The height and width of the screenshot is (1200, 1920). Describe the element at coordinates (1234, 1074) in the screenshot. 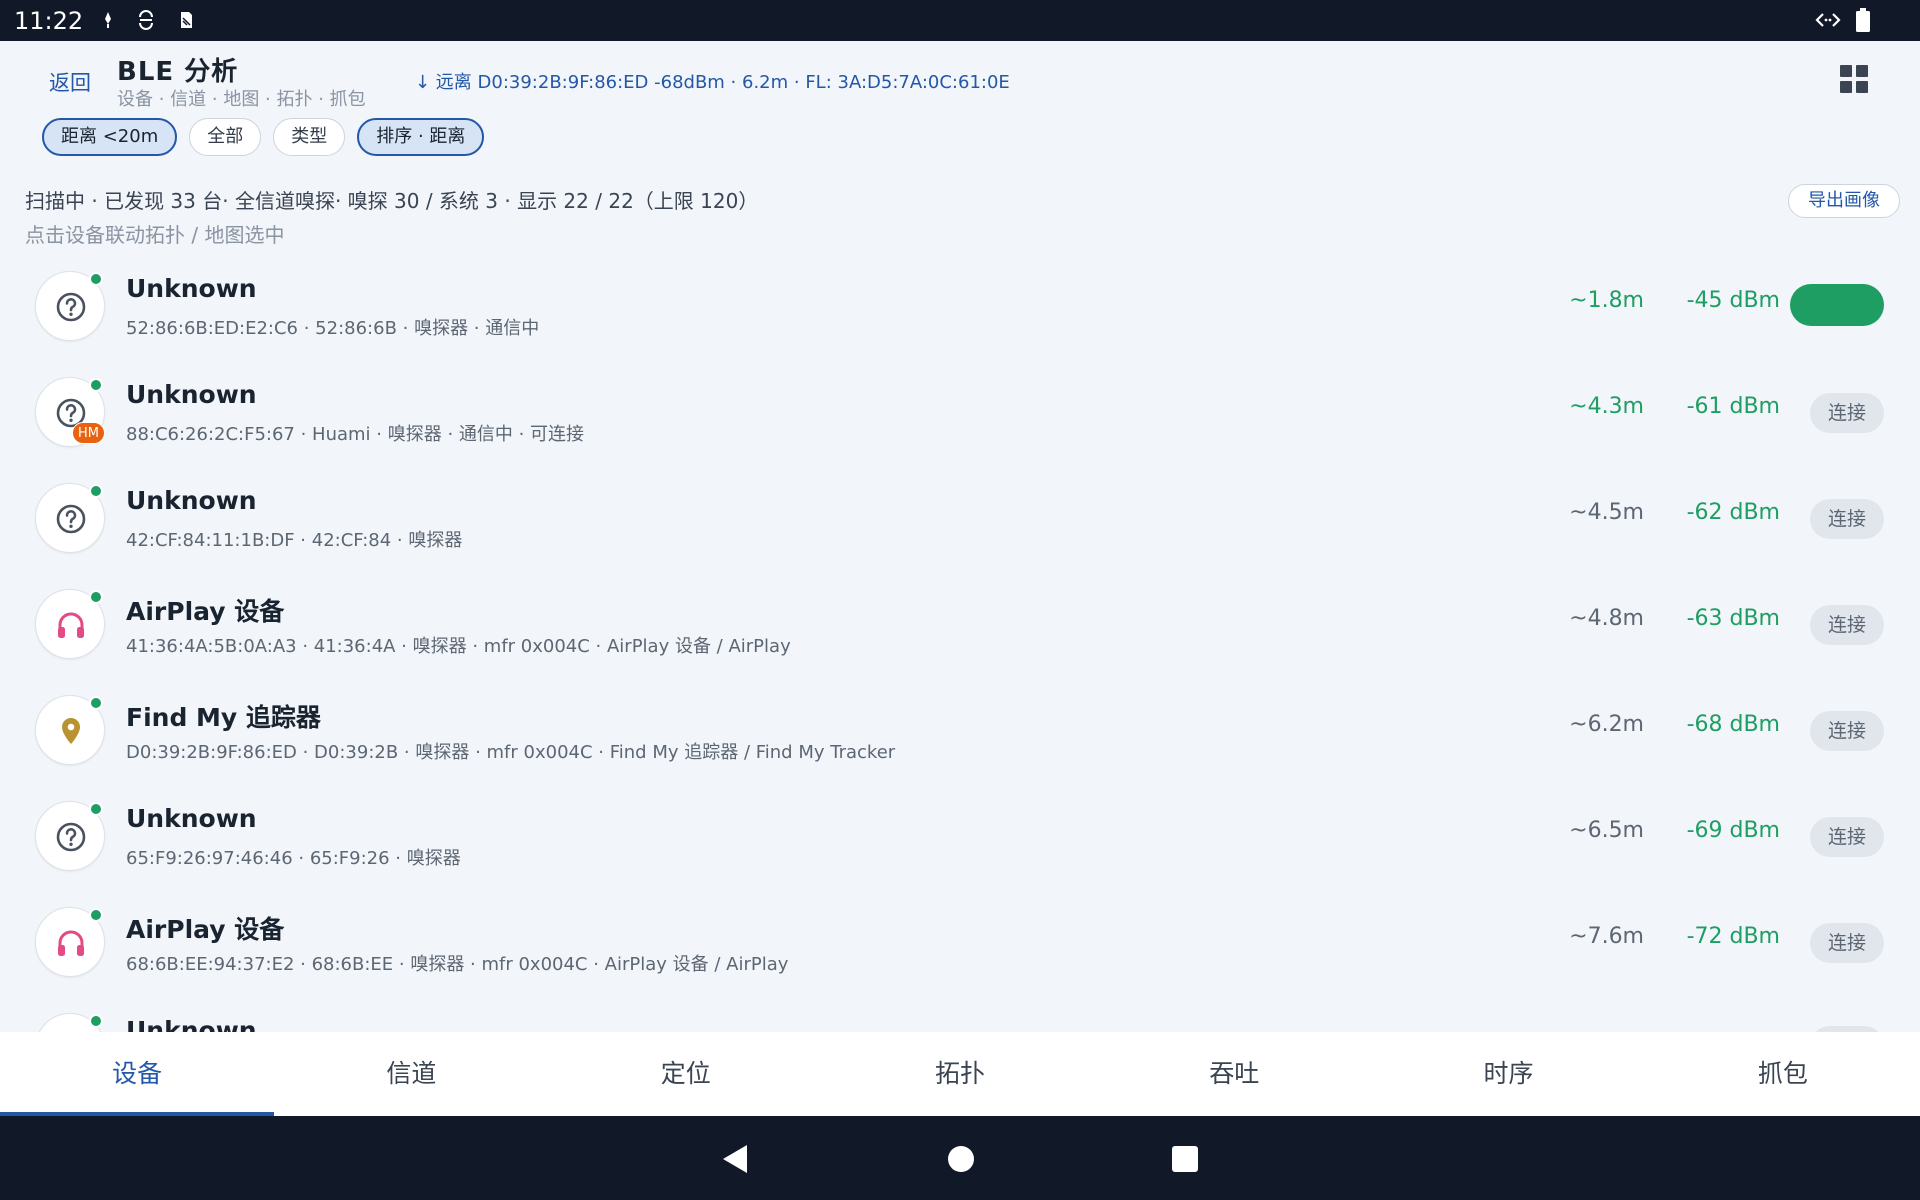

I see `tab-throughput: 吞吐` at that location.